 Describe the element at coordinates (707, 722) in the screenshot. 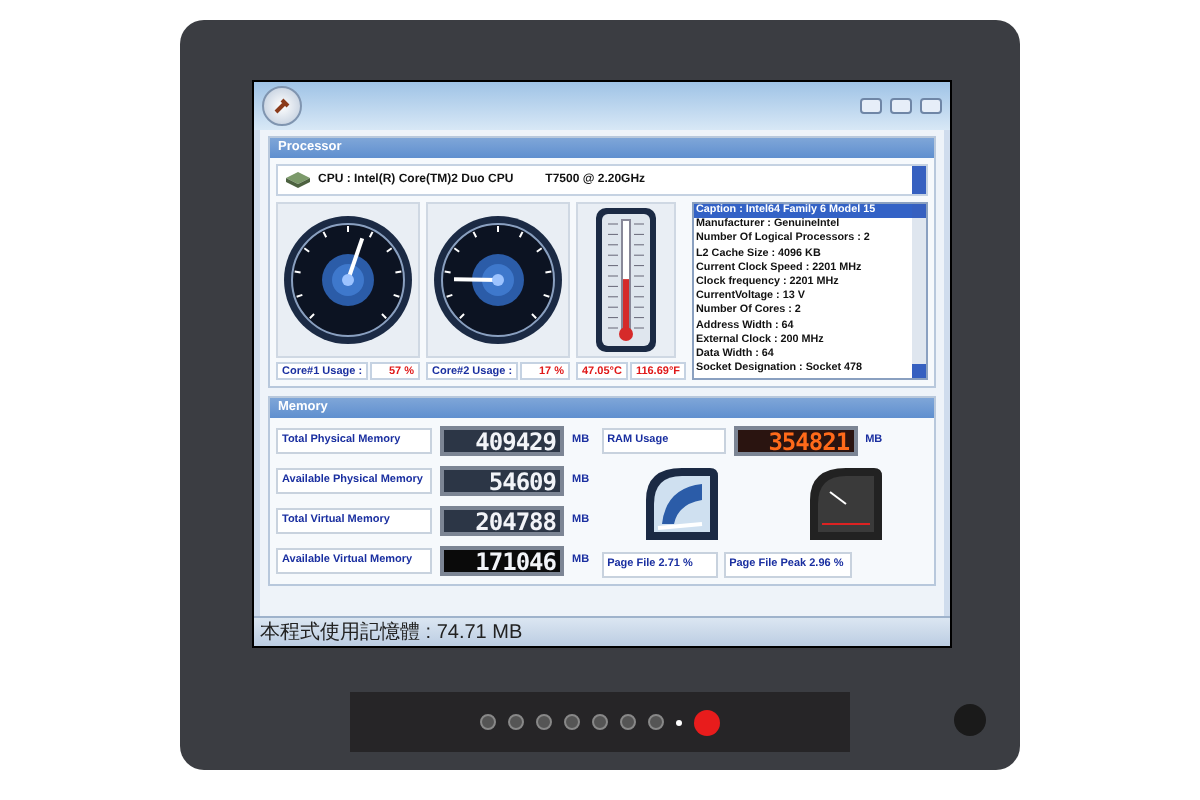

I see `power-button` at that location.